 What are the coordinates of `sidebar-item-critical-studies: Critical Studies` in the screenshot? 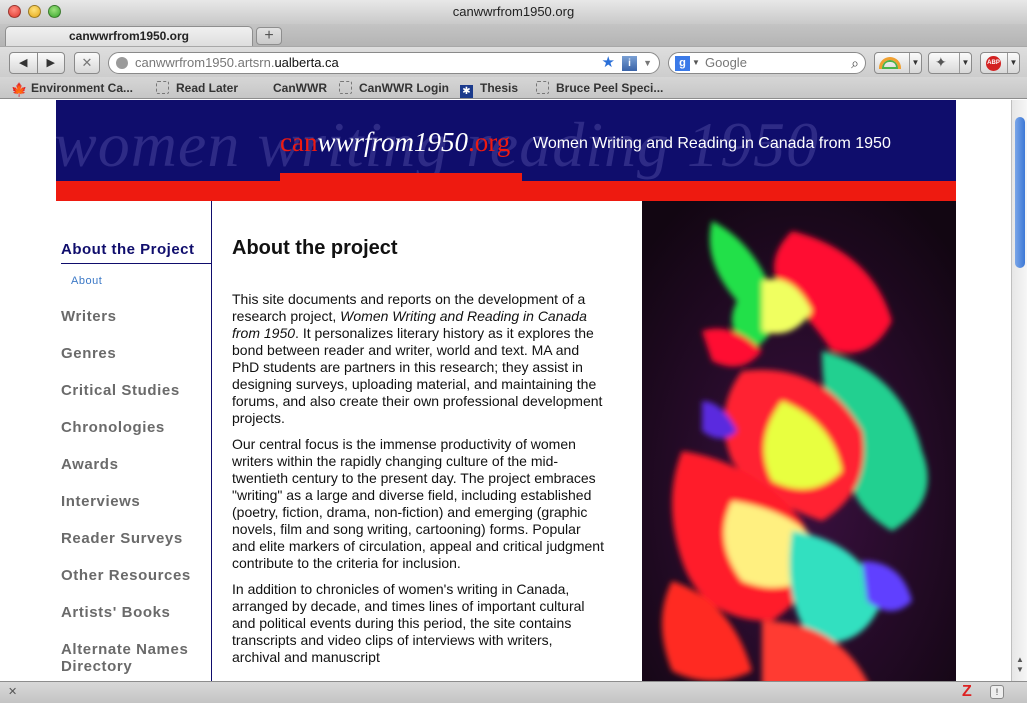 It's located at (136, 390).